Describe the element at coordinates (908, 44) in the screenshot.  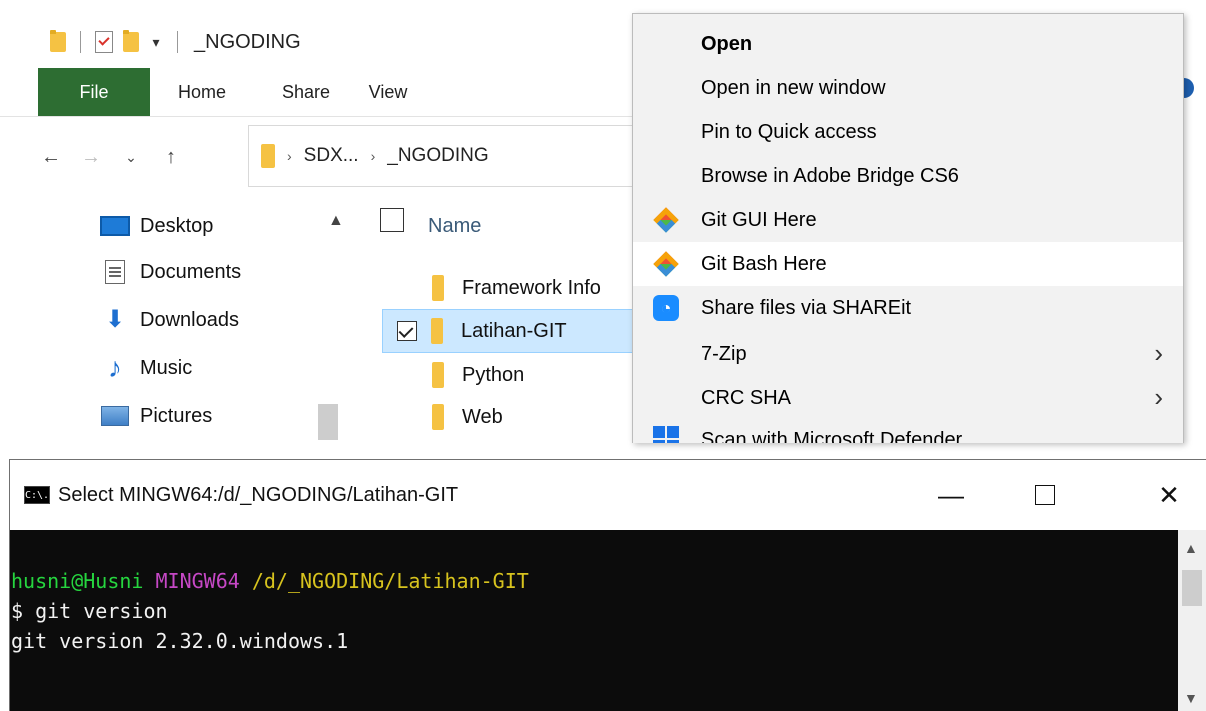
I see `menu-item-open: Open` at that location.